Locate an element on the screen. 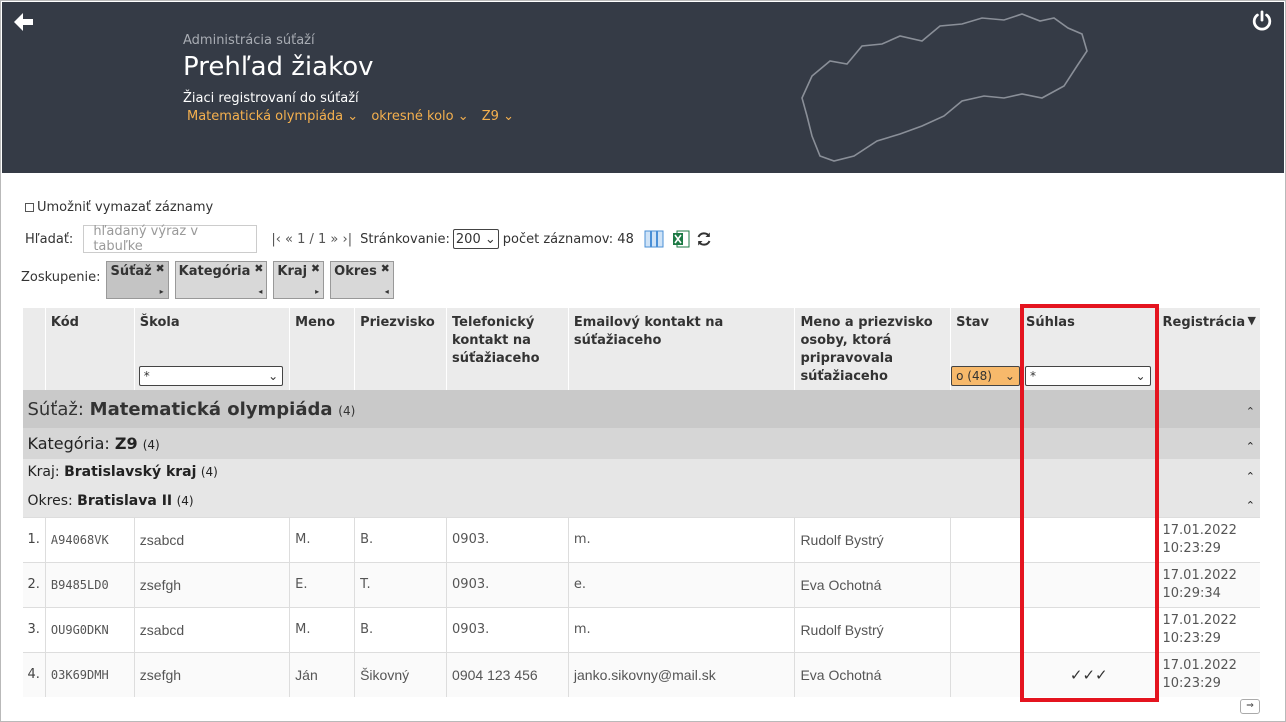  checkbox-box is located at coordinates (29, 207).